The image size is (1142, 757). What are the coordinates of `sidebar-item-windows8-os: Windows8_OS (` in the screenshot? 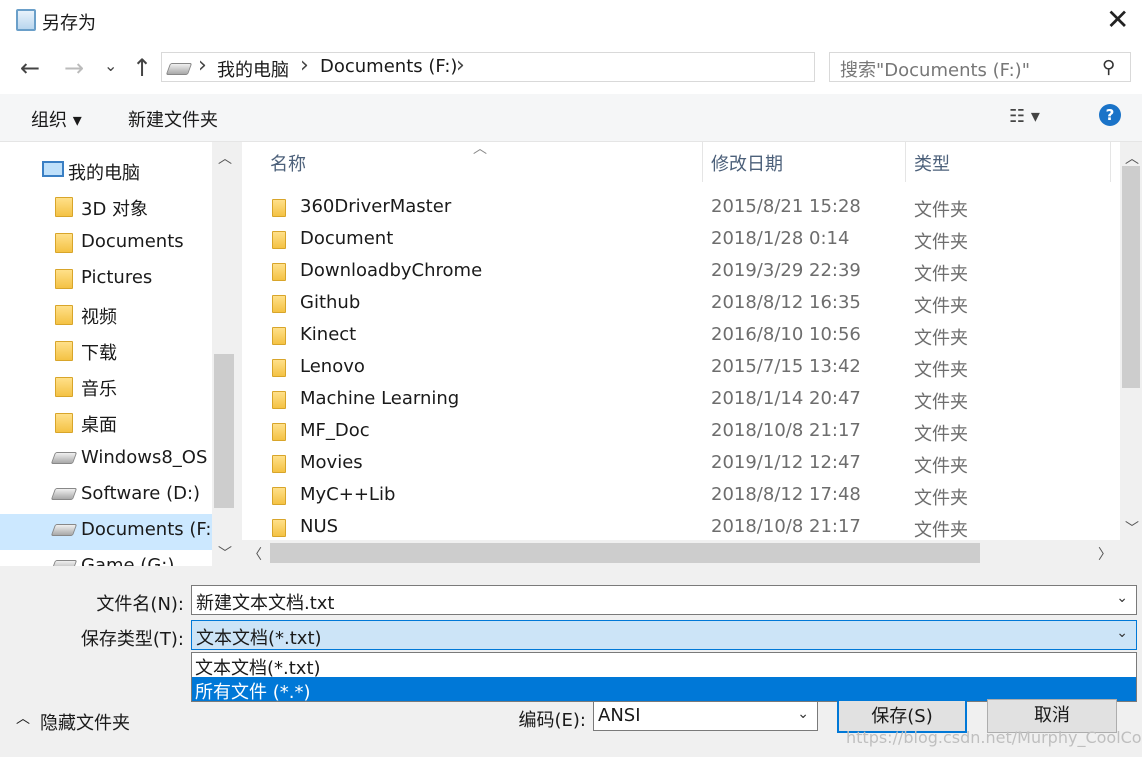 It's located at (106, 460).